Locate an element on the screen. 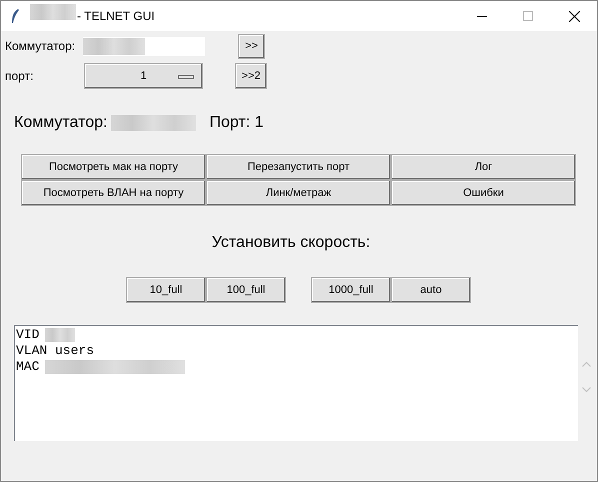 The image size is (598, 482). action-button: Лог is located at coordinates (483, 167).